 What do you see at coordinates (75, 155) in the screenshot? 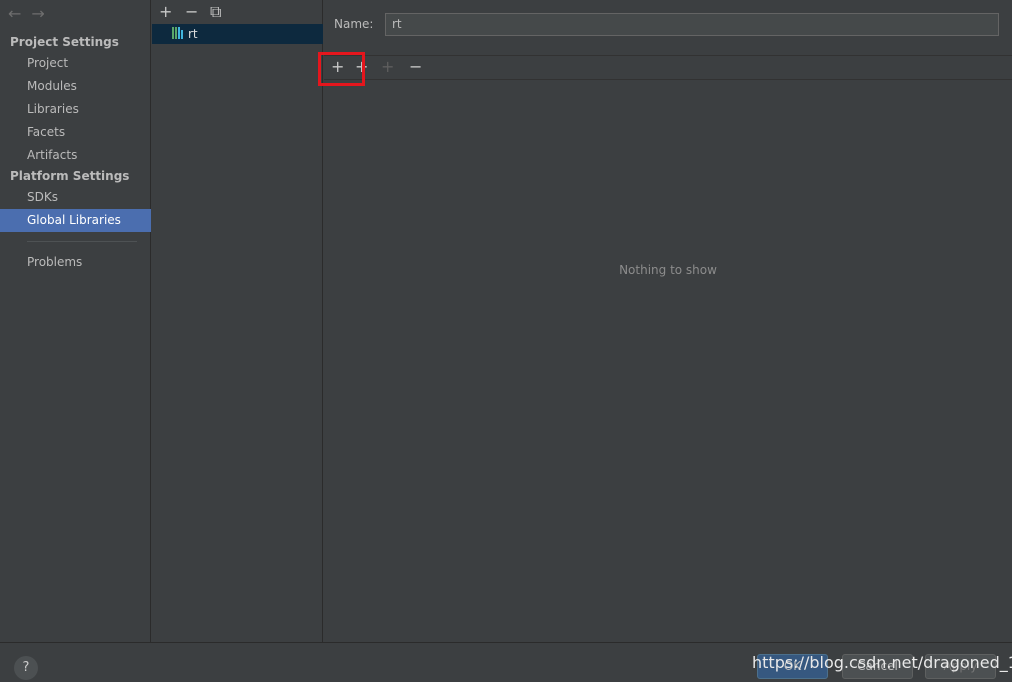
I see `sidebar-item-artifacts: Artifacts` at bounding box center [75, 155].